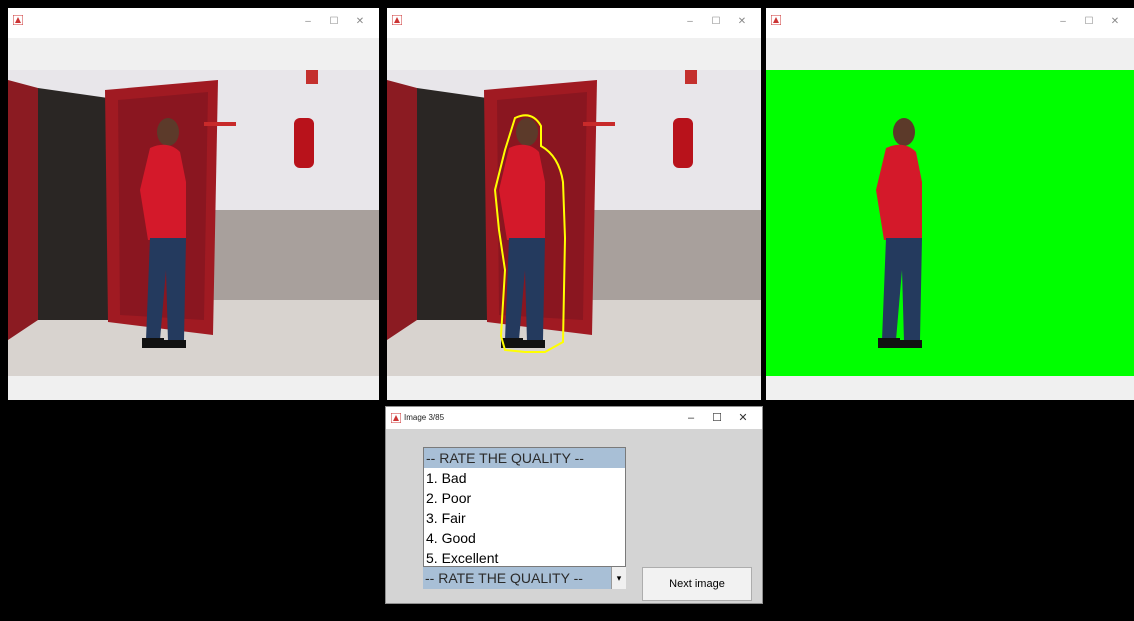 This screenshot has width=1134, height=621. What do you see at coordinates (524, 478) in the screenshot?
I see `option-bad: 1. Bad` at bounding box center [524, 478].